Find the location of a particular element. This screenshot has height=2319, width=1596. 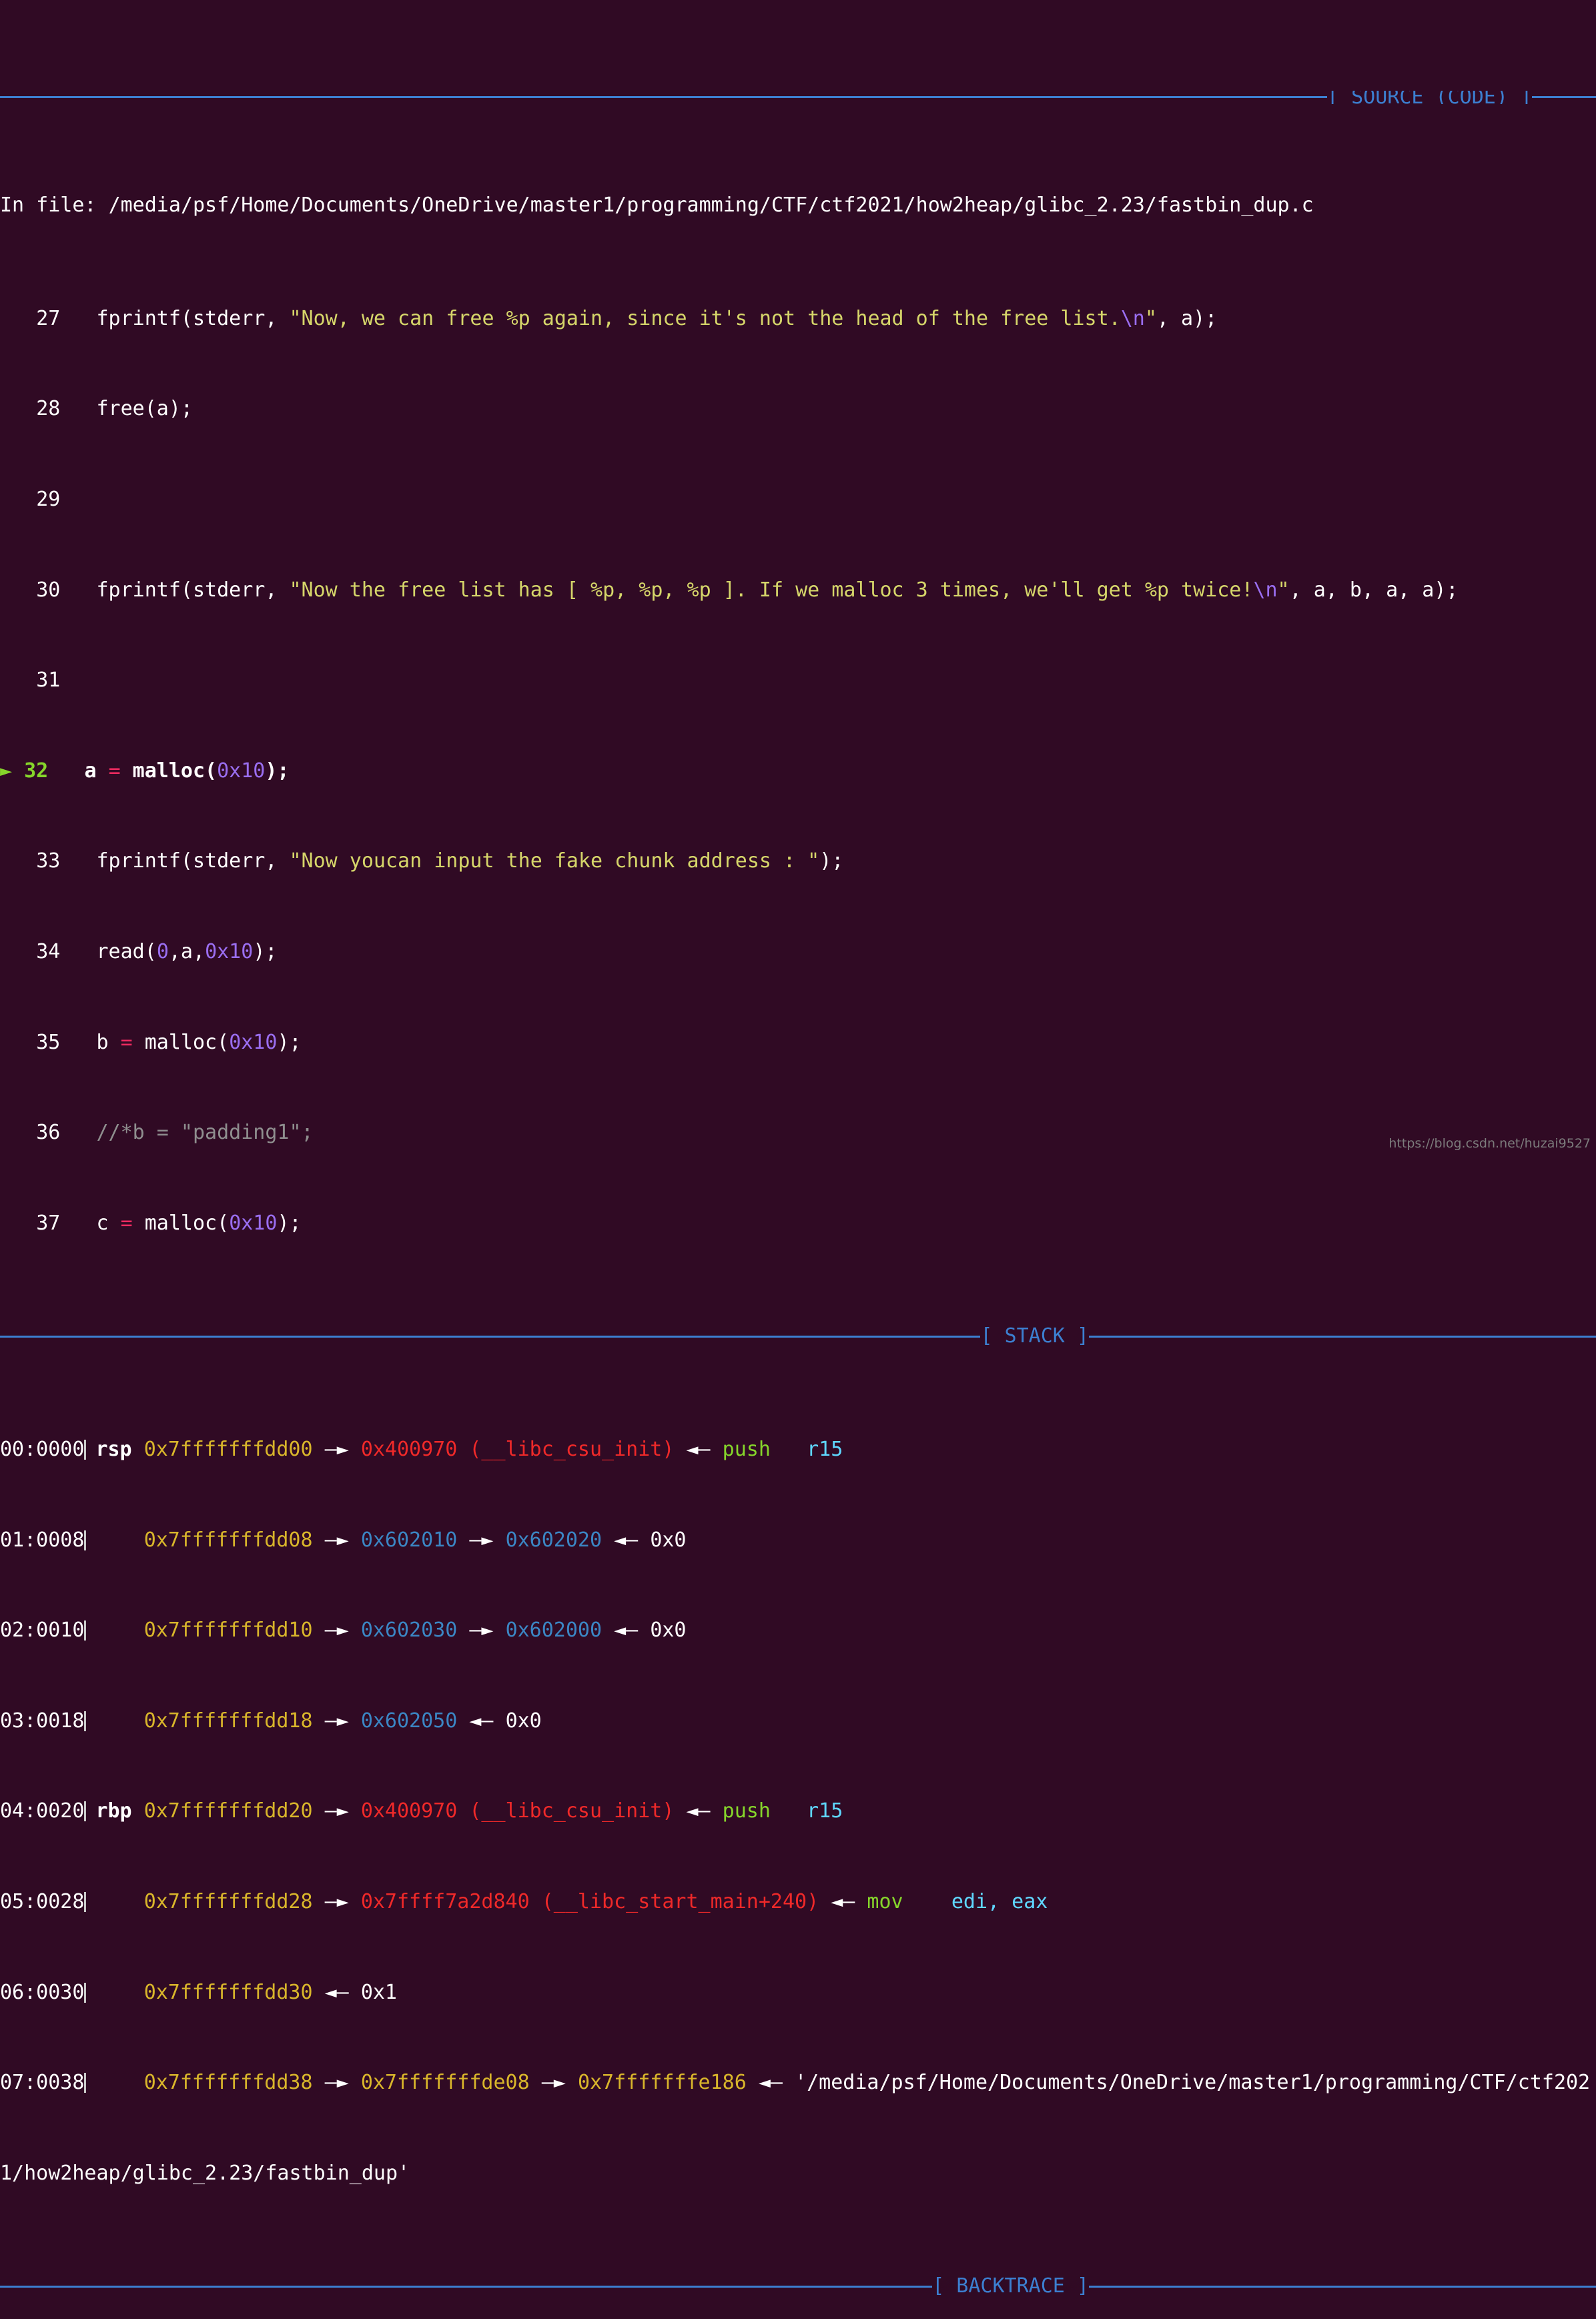

source-line: 31 is located at coordinates (798, 680).